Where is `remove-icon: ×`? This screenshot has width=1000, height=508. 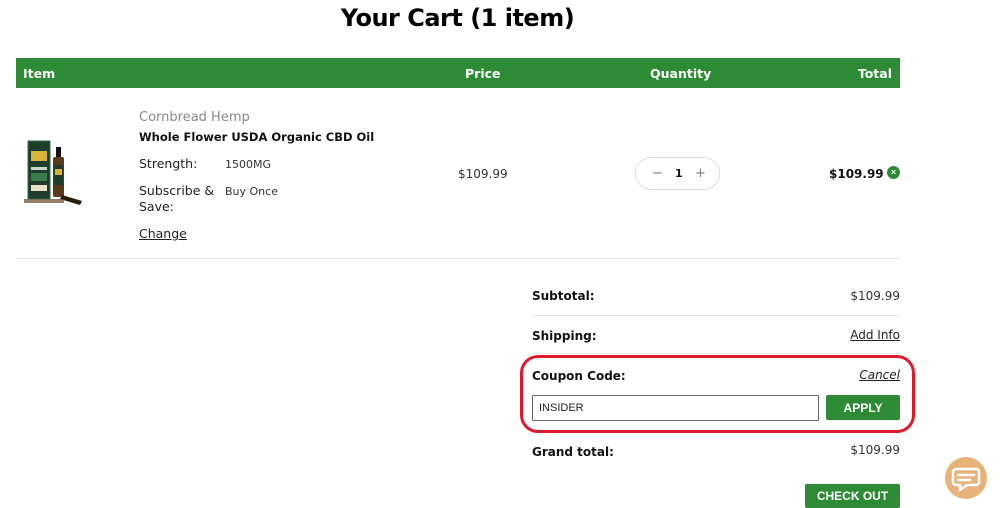
remove-icon: × is located at coordinates (893, 172).